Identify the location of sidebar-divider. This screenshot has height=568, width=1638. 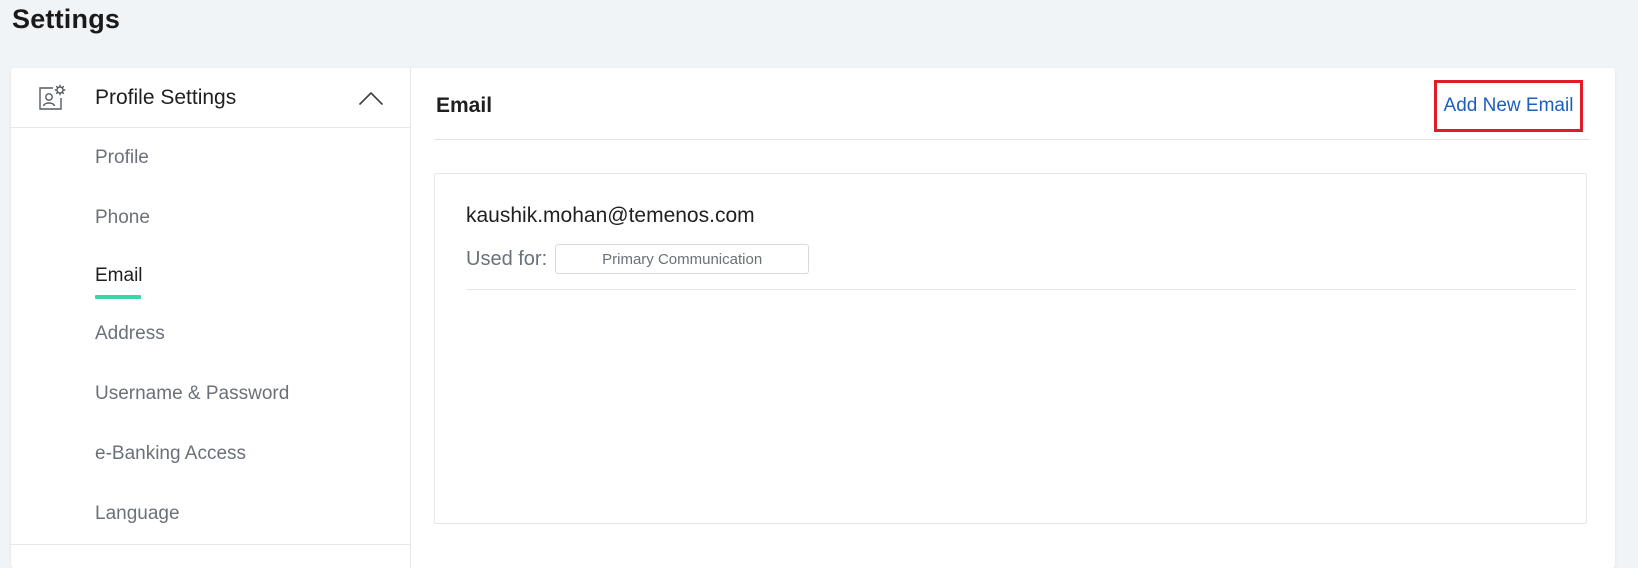
(210, 544).